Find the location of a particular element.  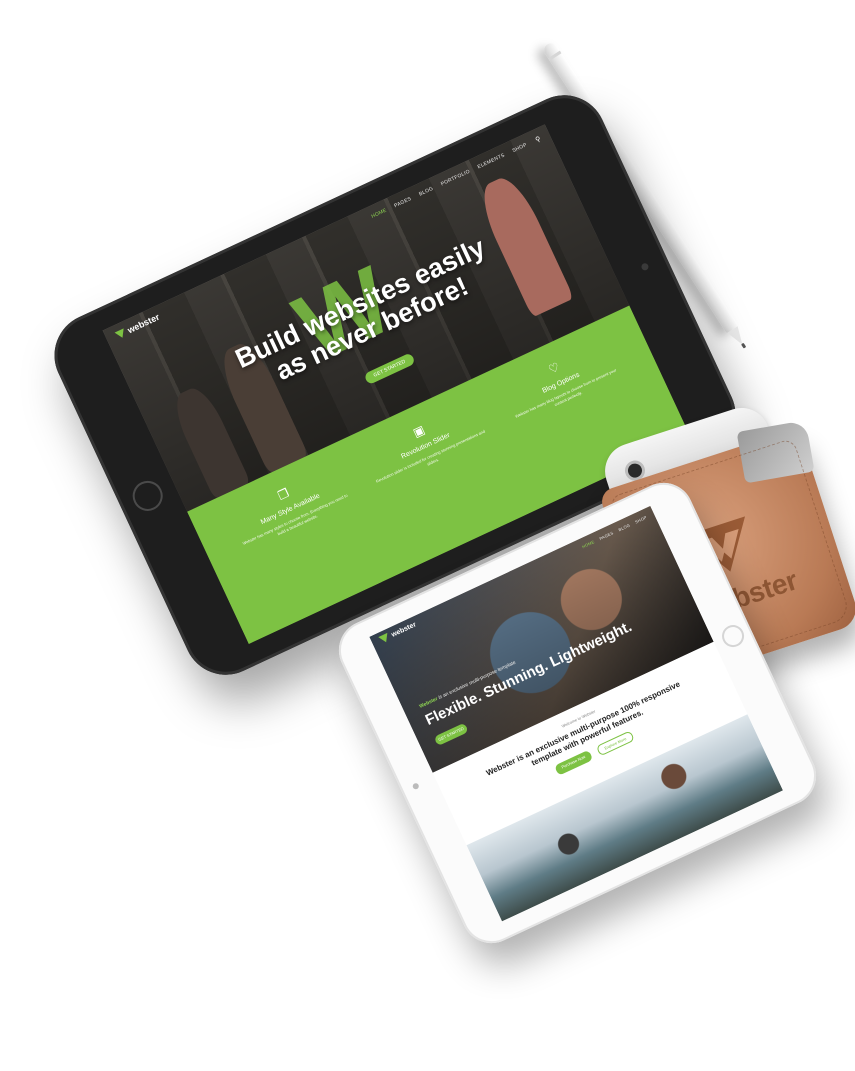

search-icon: ⚲ is located at coordinates (538, 140).